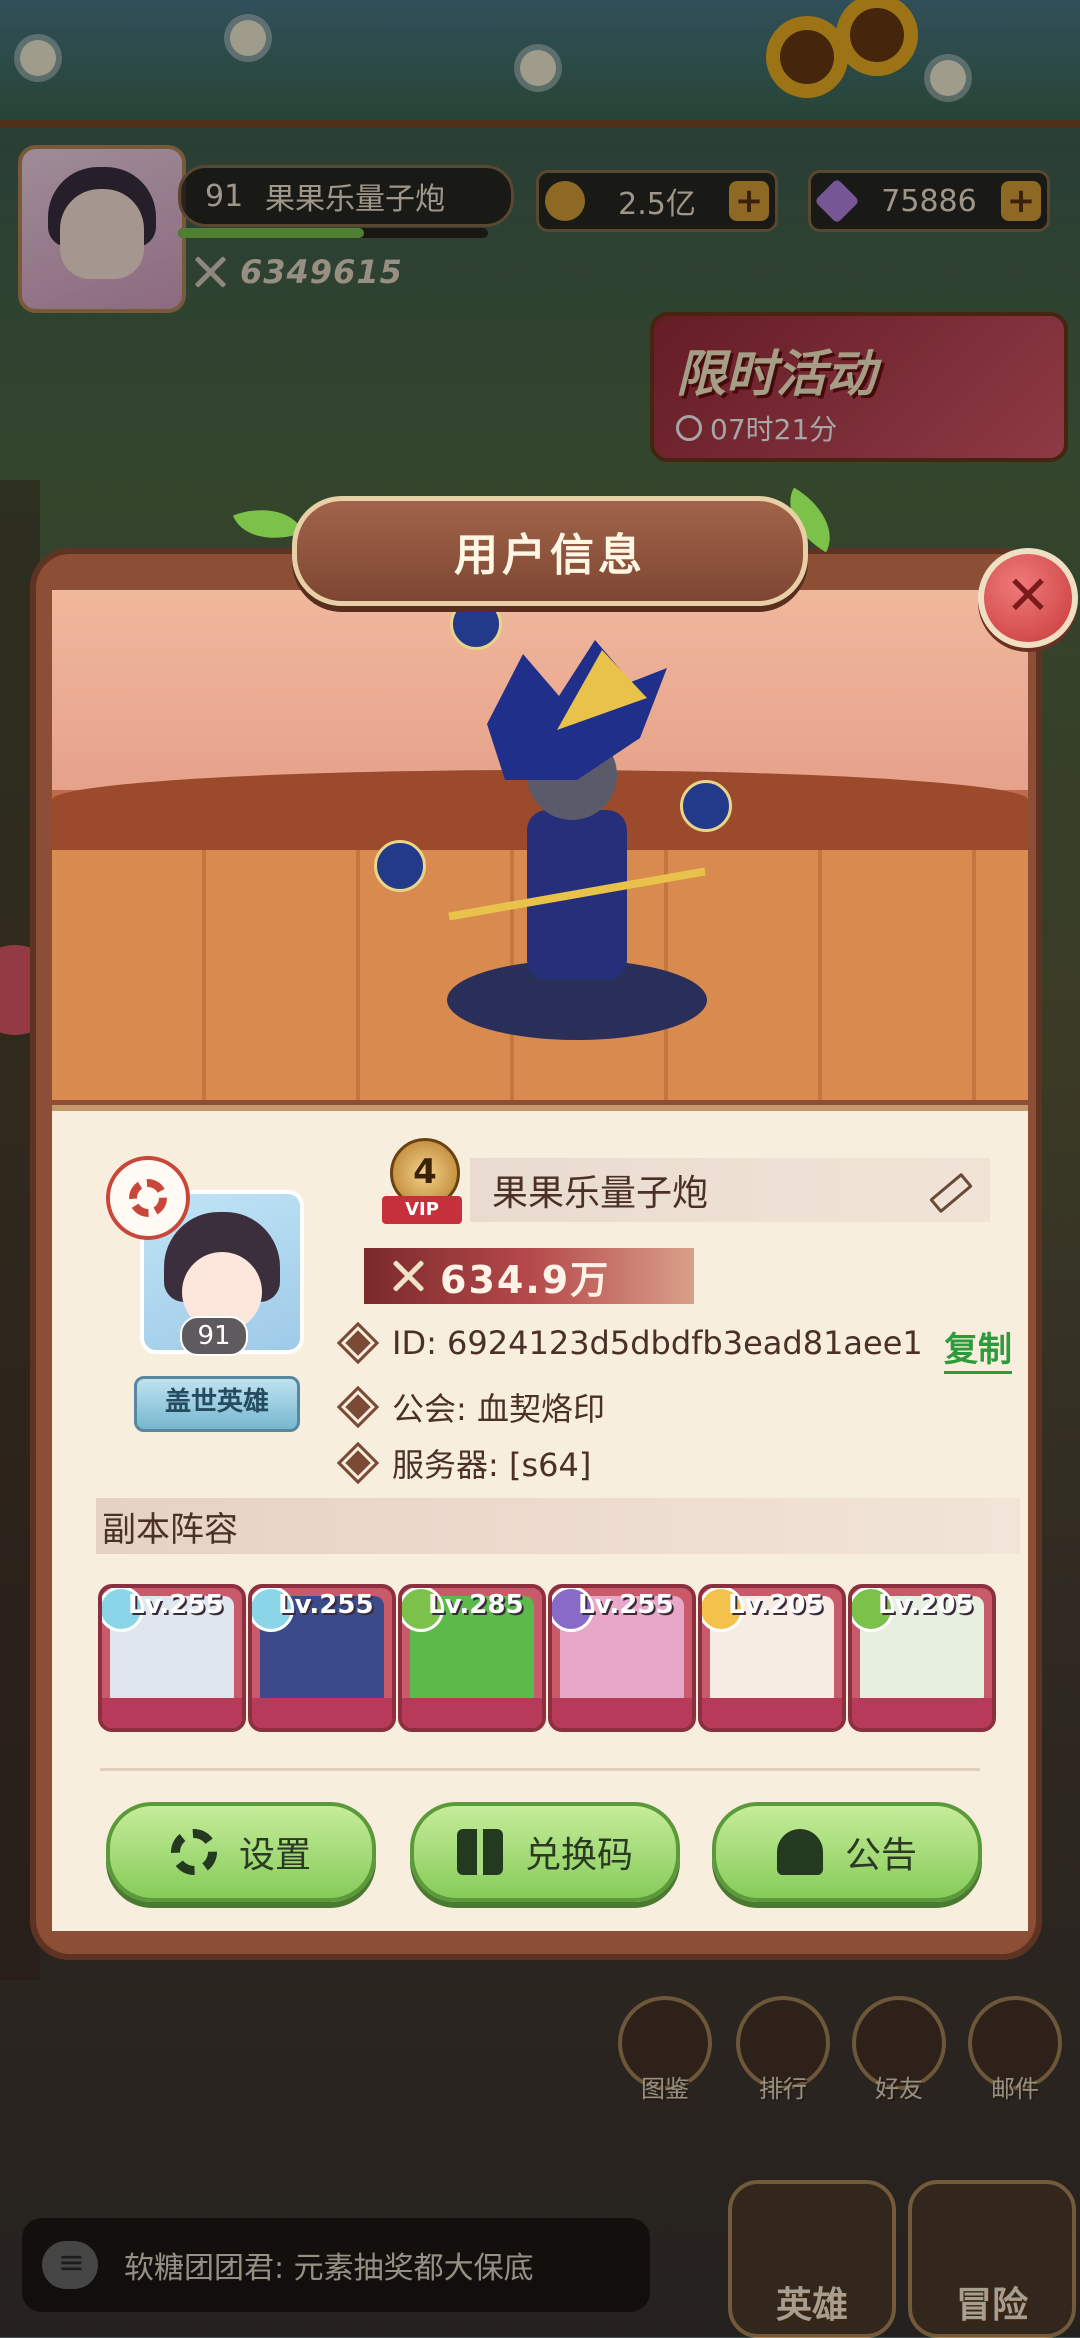  I want to click on gift-icon, so click(479, 1852).